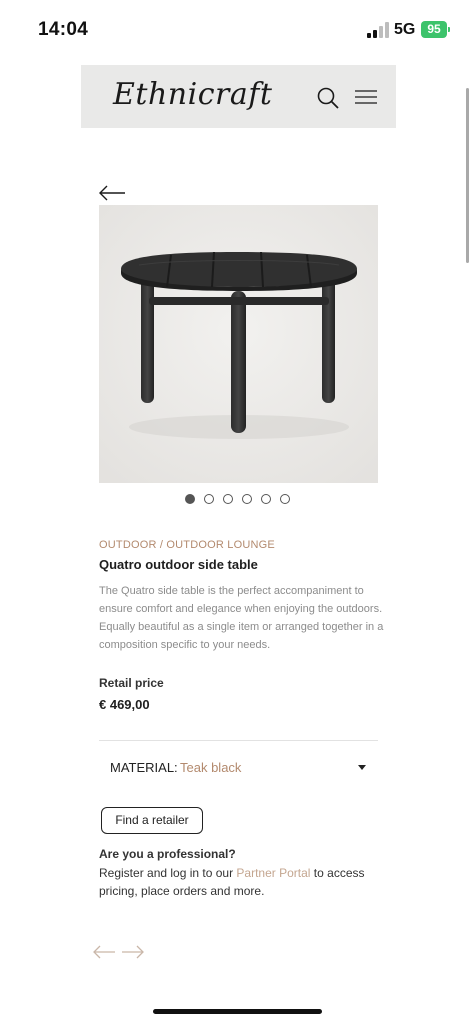  I want to click on site-header: Ethnicraft, so click(238, 96).